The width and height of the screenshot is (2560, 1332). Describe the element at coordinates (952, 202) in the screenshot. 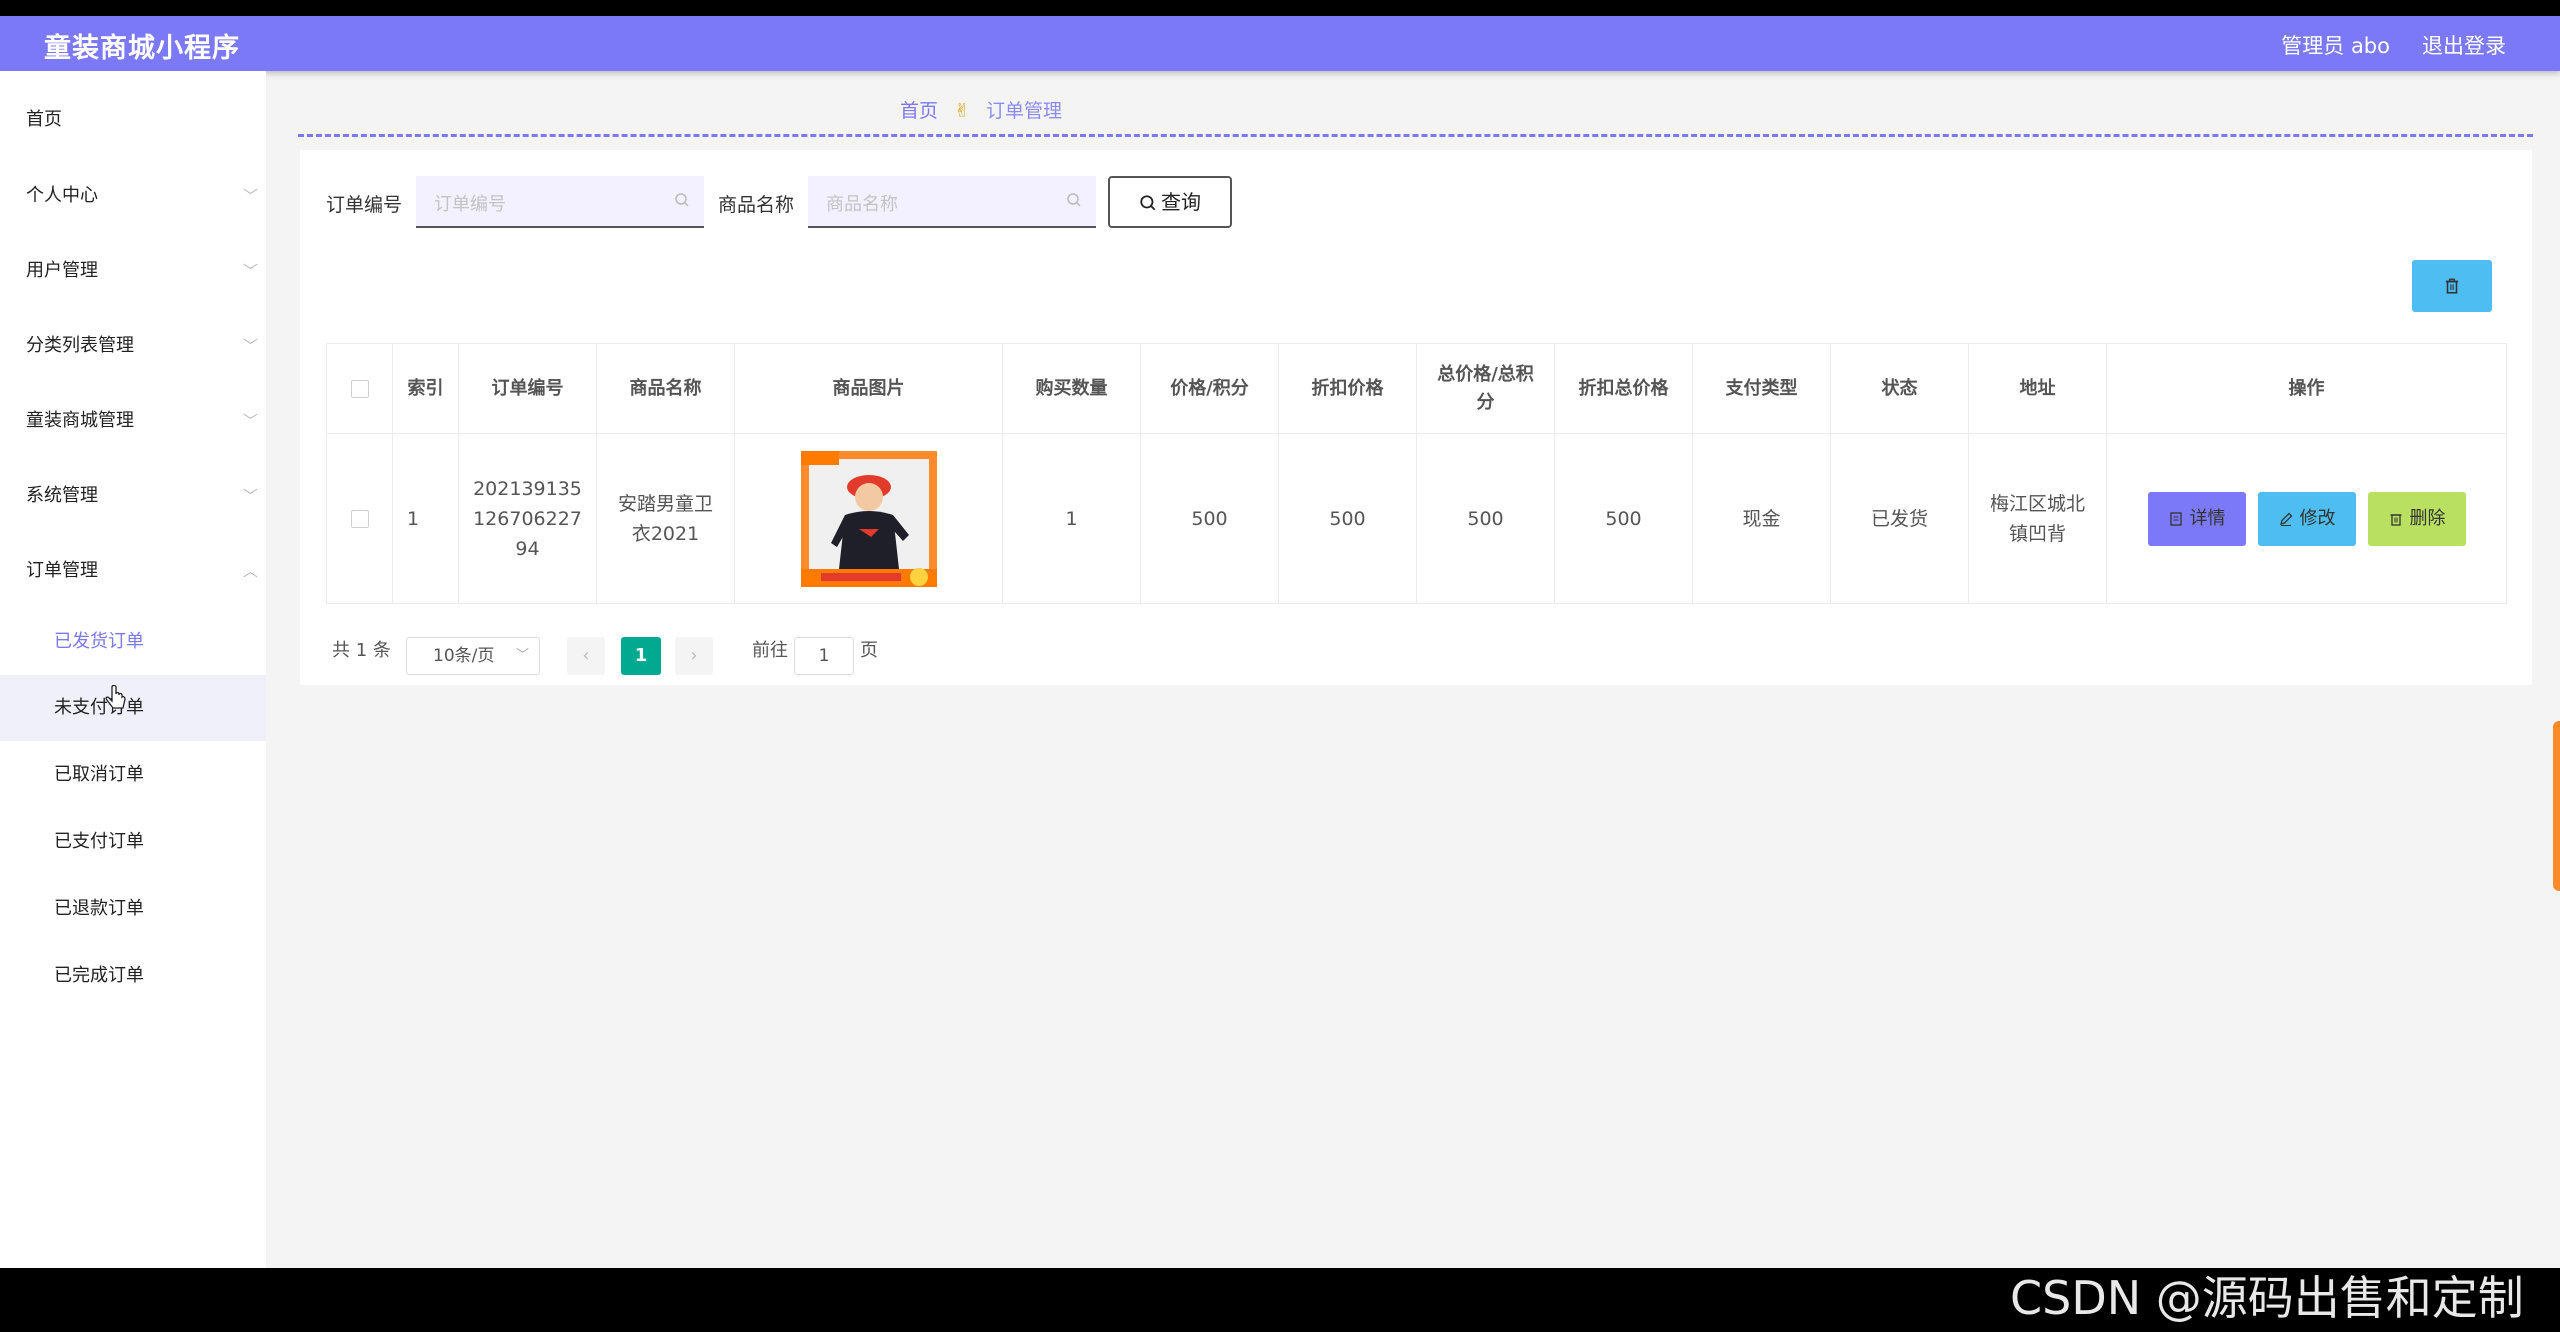

I see `goods-name-input: 商品名称` at that location.